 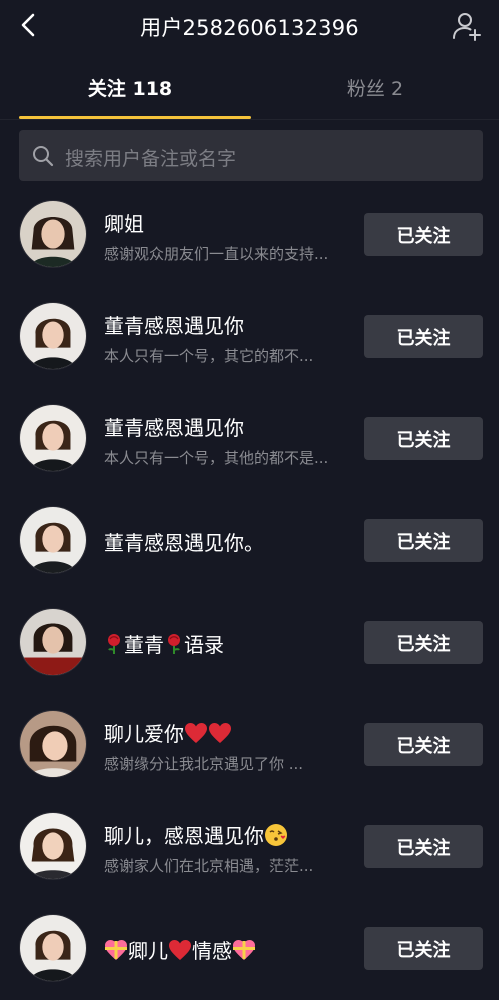 What do you see at coordinates (144, 734) in the screenshot?
I see `user-name-part: 聊儿爱你` at bounding box center [144, 734].